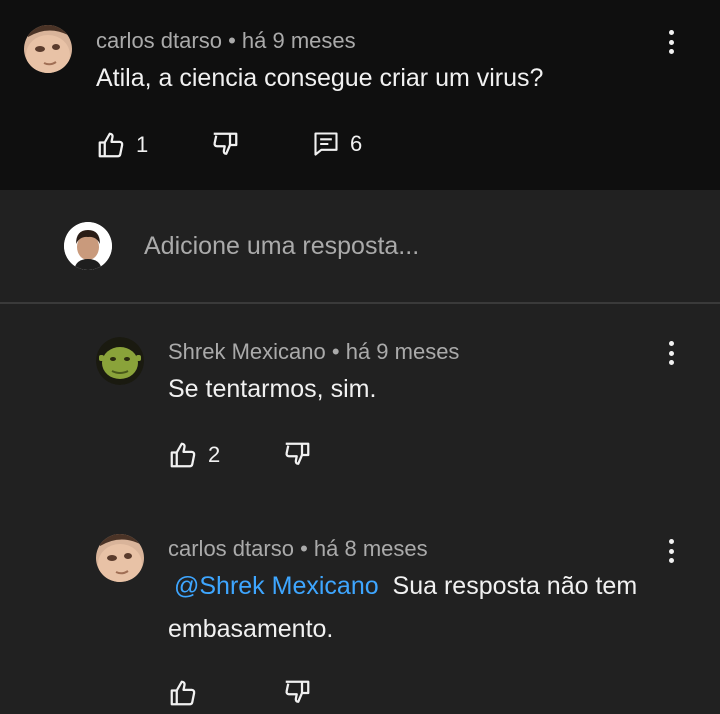  Describe the element at coordinates (142, 144) in the screenshot. I see `like-count: 1` at that location.